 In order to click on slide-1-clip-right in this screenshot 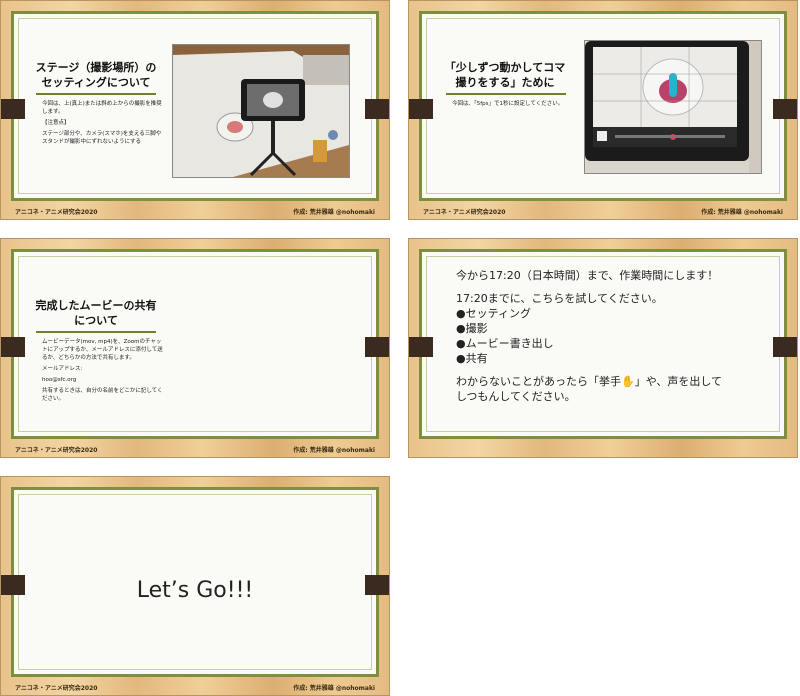, I will do `click(377, 109)`.